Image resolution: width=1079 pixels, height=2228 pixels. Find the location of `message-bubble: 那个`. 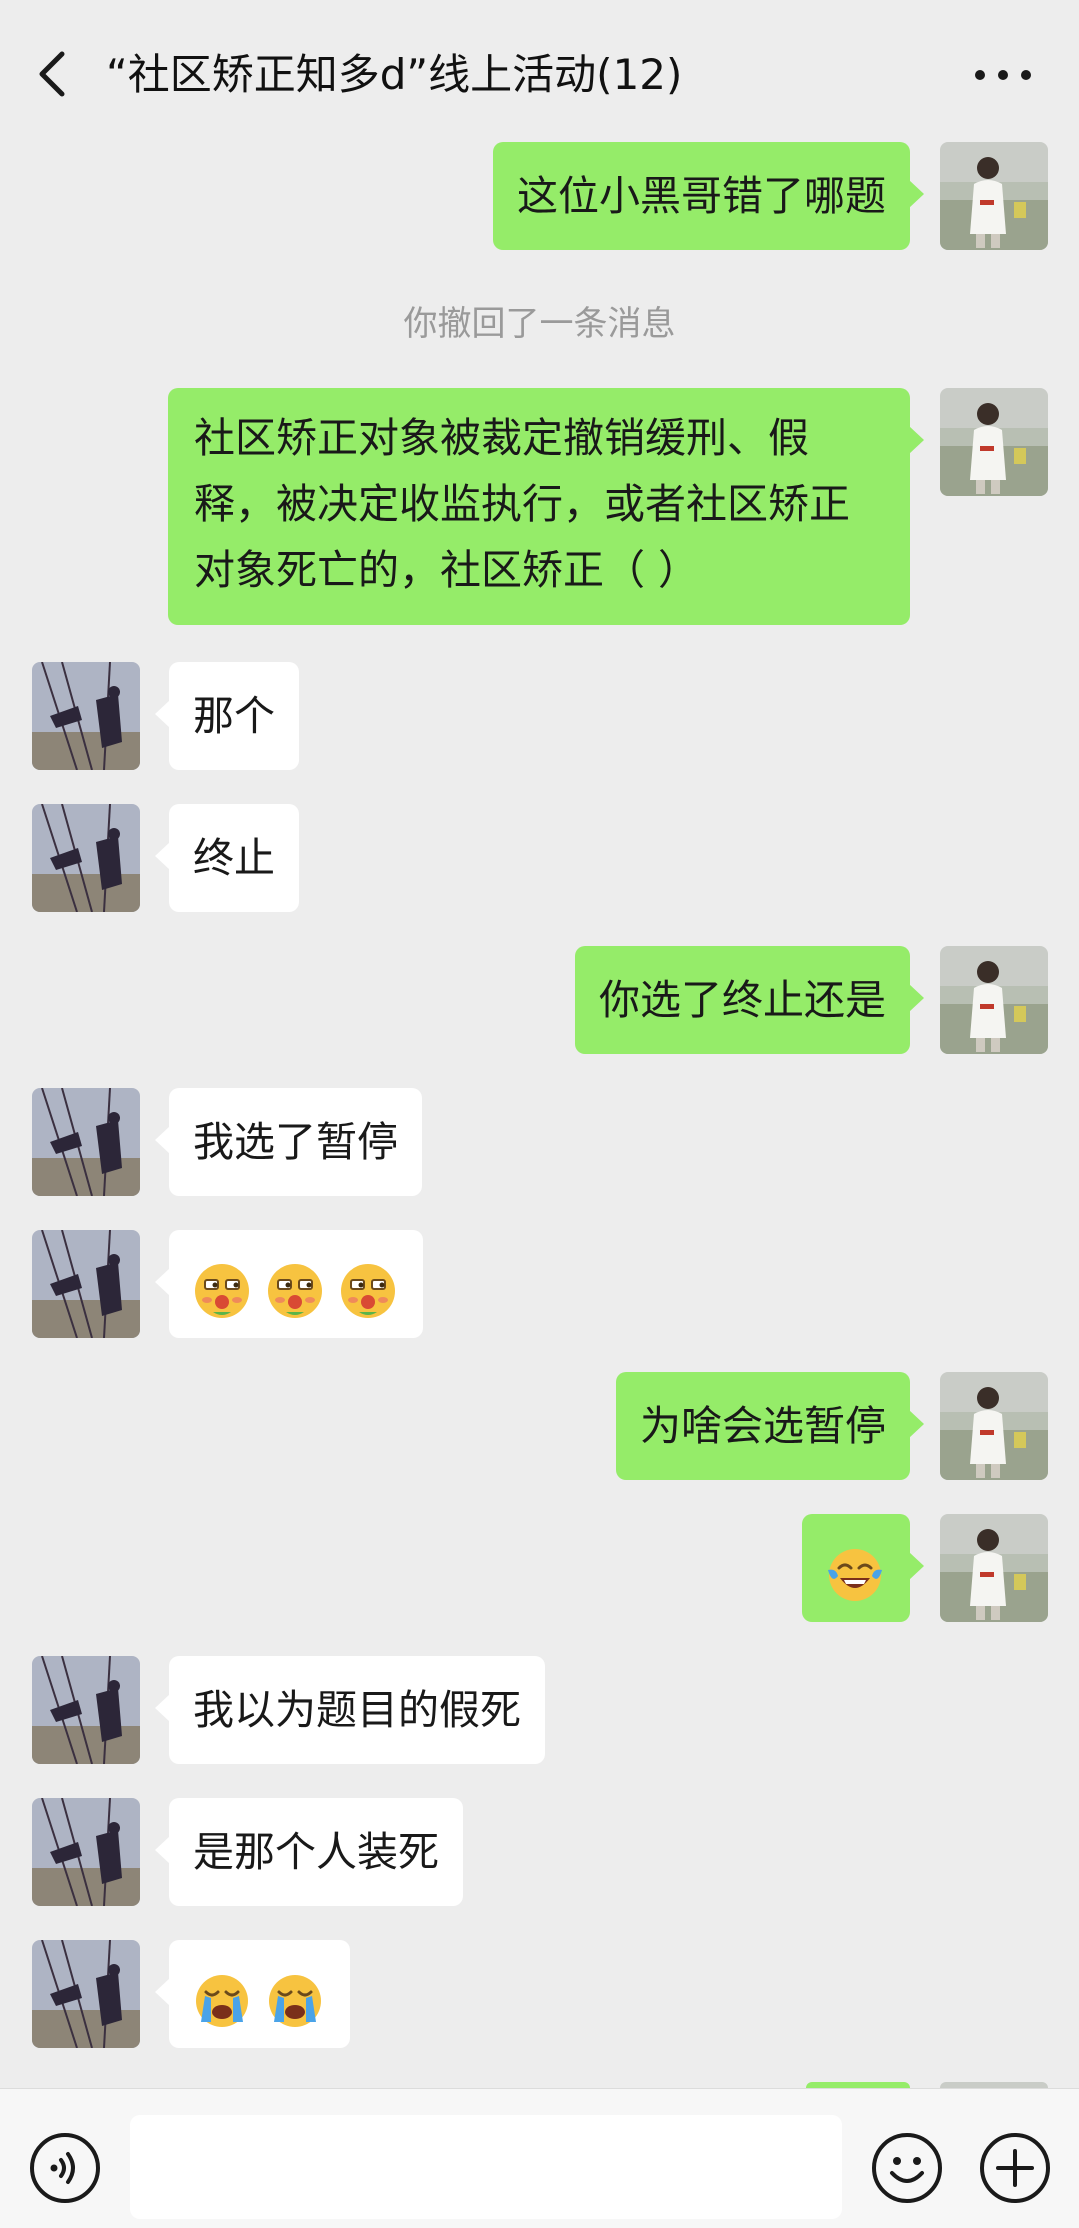

message-bubble: 那个 is located at coordinates (227, 716).